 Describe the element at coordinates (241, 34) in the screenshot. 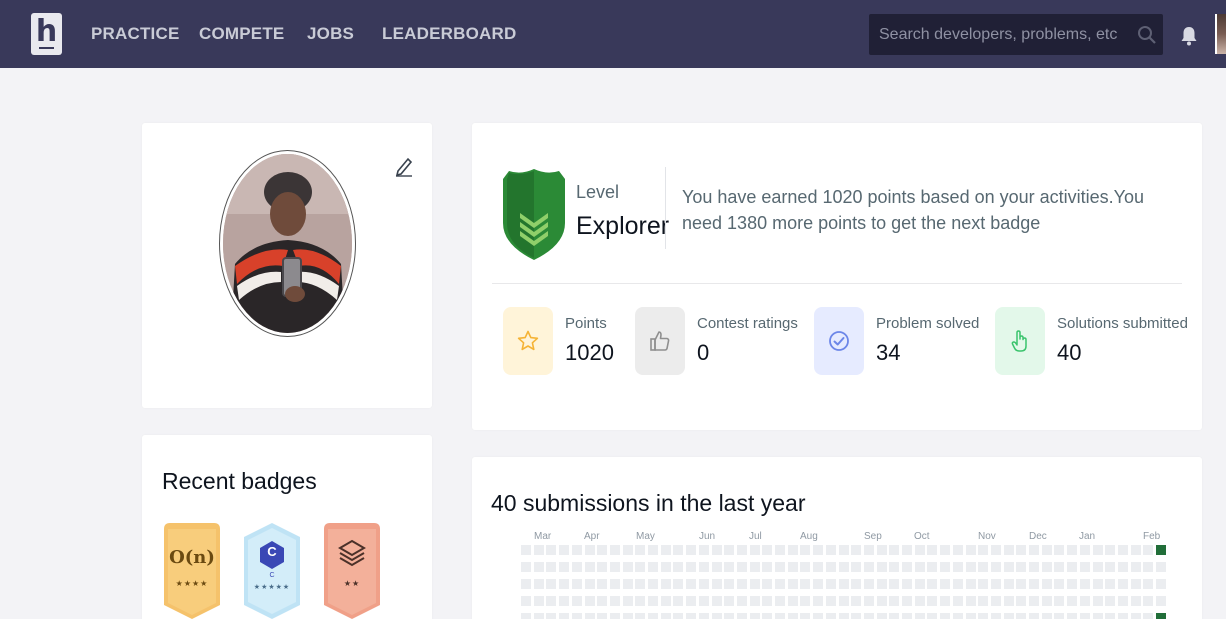

I see `nav-compete: COMPETE` at that location.